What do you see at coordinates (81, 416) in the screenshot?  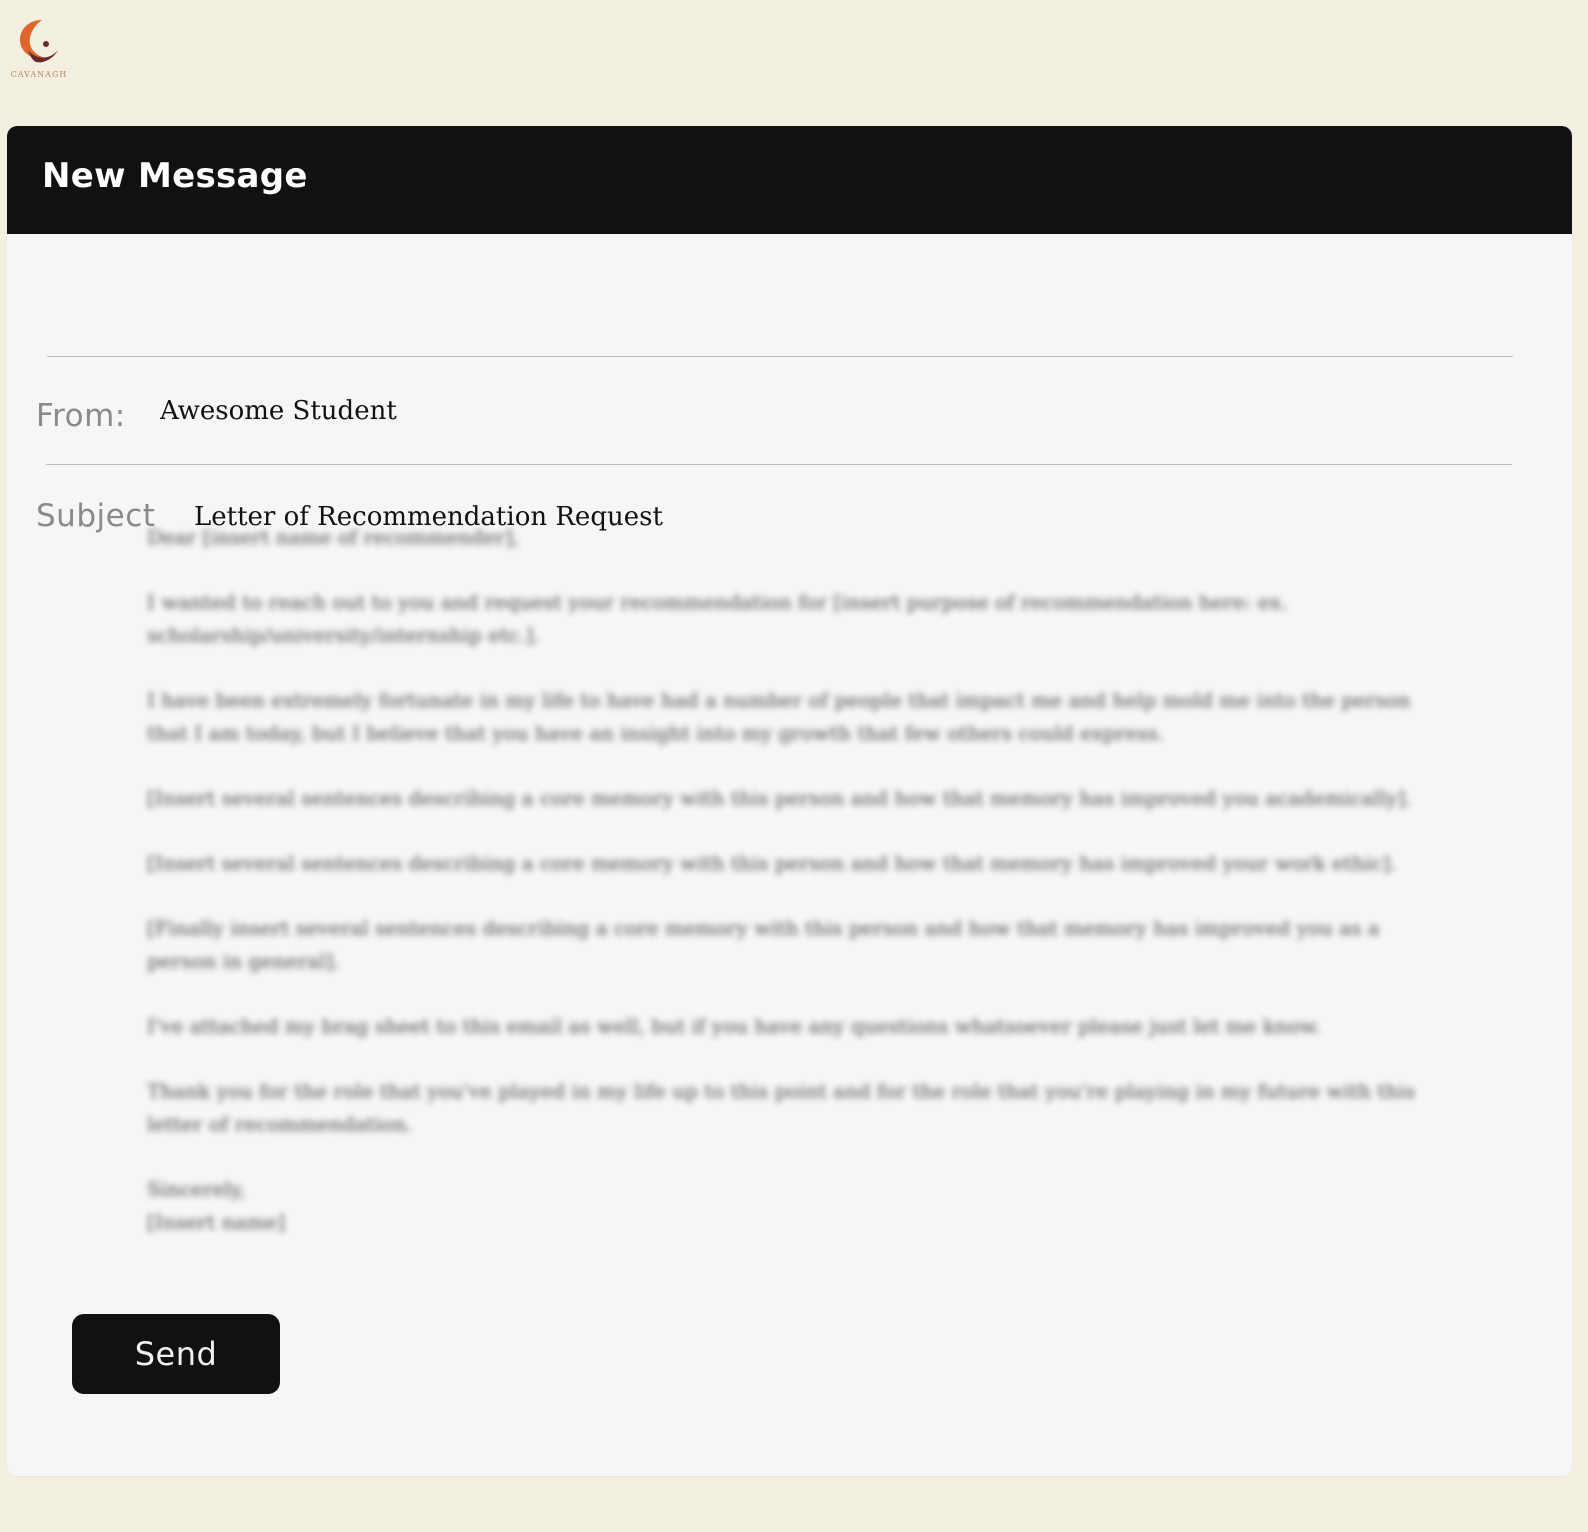 I see `from-label: From:` at bounding box center [81, 416].